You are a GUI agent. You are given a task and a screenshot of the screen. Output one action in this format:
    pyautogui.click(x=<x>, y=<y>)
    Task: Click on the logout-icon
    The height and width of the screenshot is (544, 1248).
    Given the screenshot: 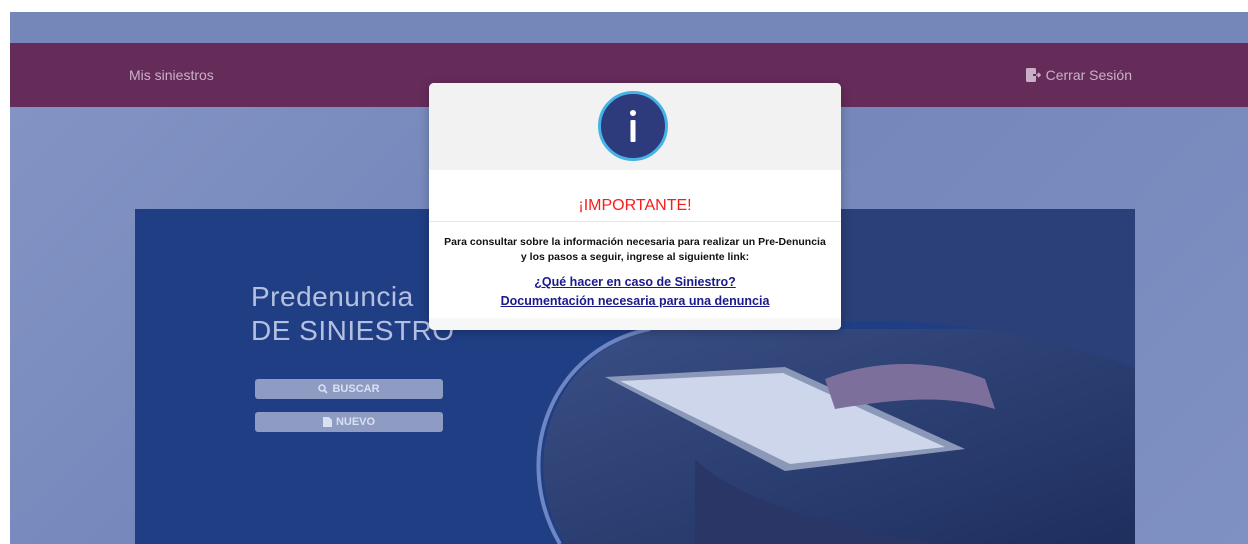 What is the action you would take?
    pyautogui.click(x=1033, y=75)
    